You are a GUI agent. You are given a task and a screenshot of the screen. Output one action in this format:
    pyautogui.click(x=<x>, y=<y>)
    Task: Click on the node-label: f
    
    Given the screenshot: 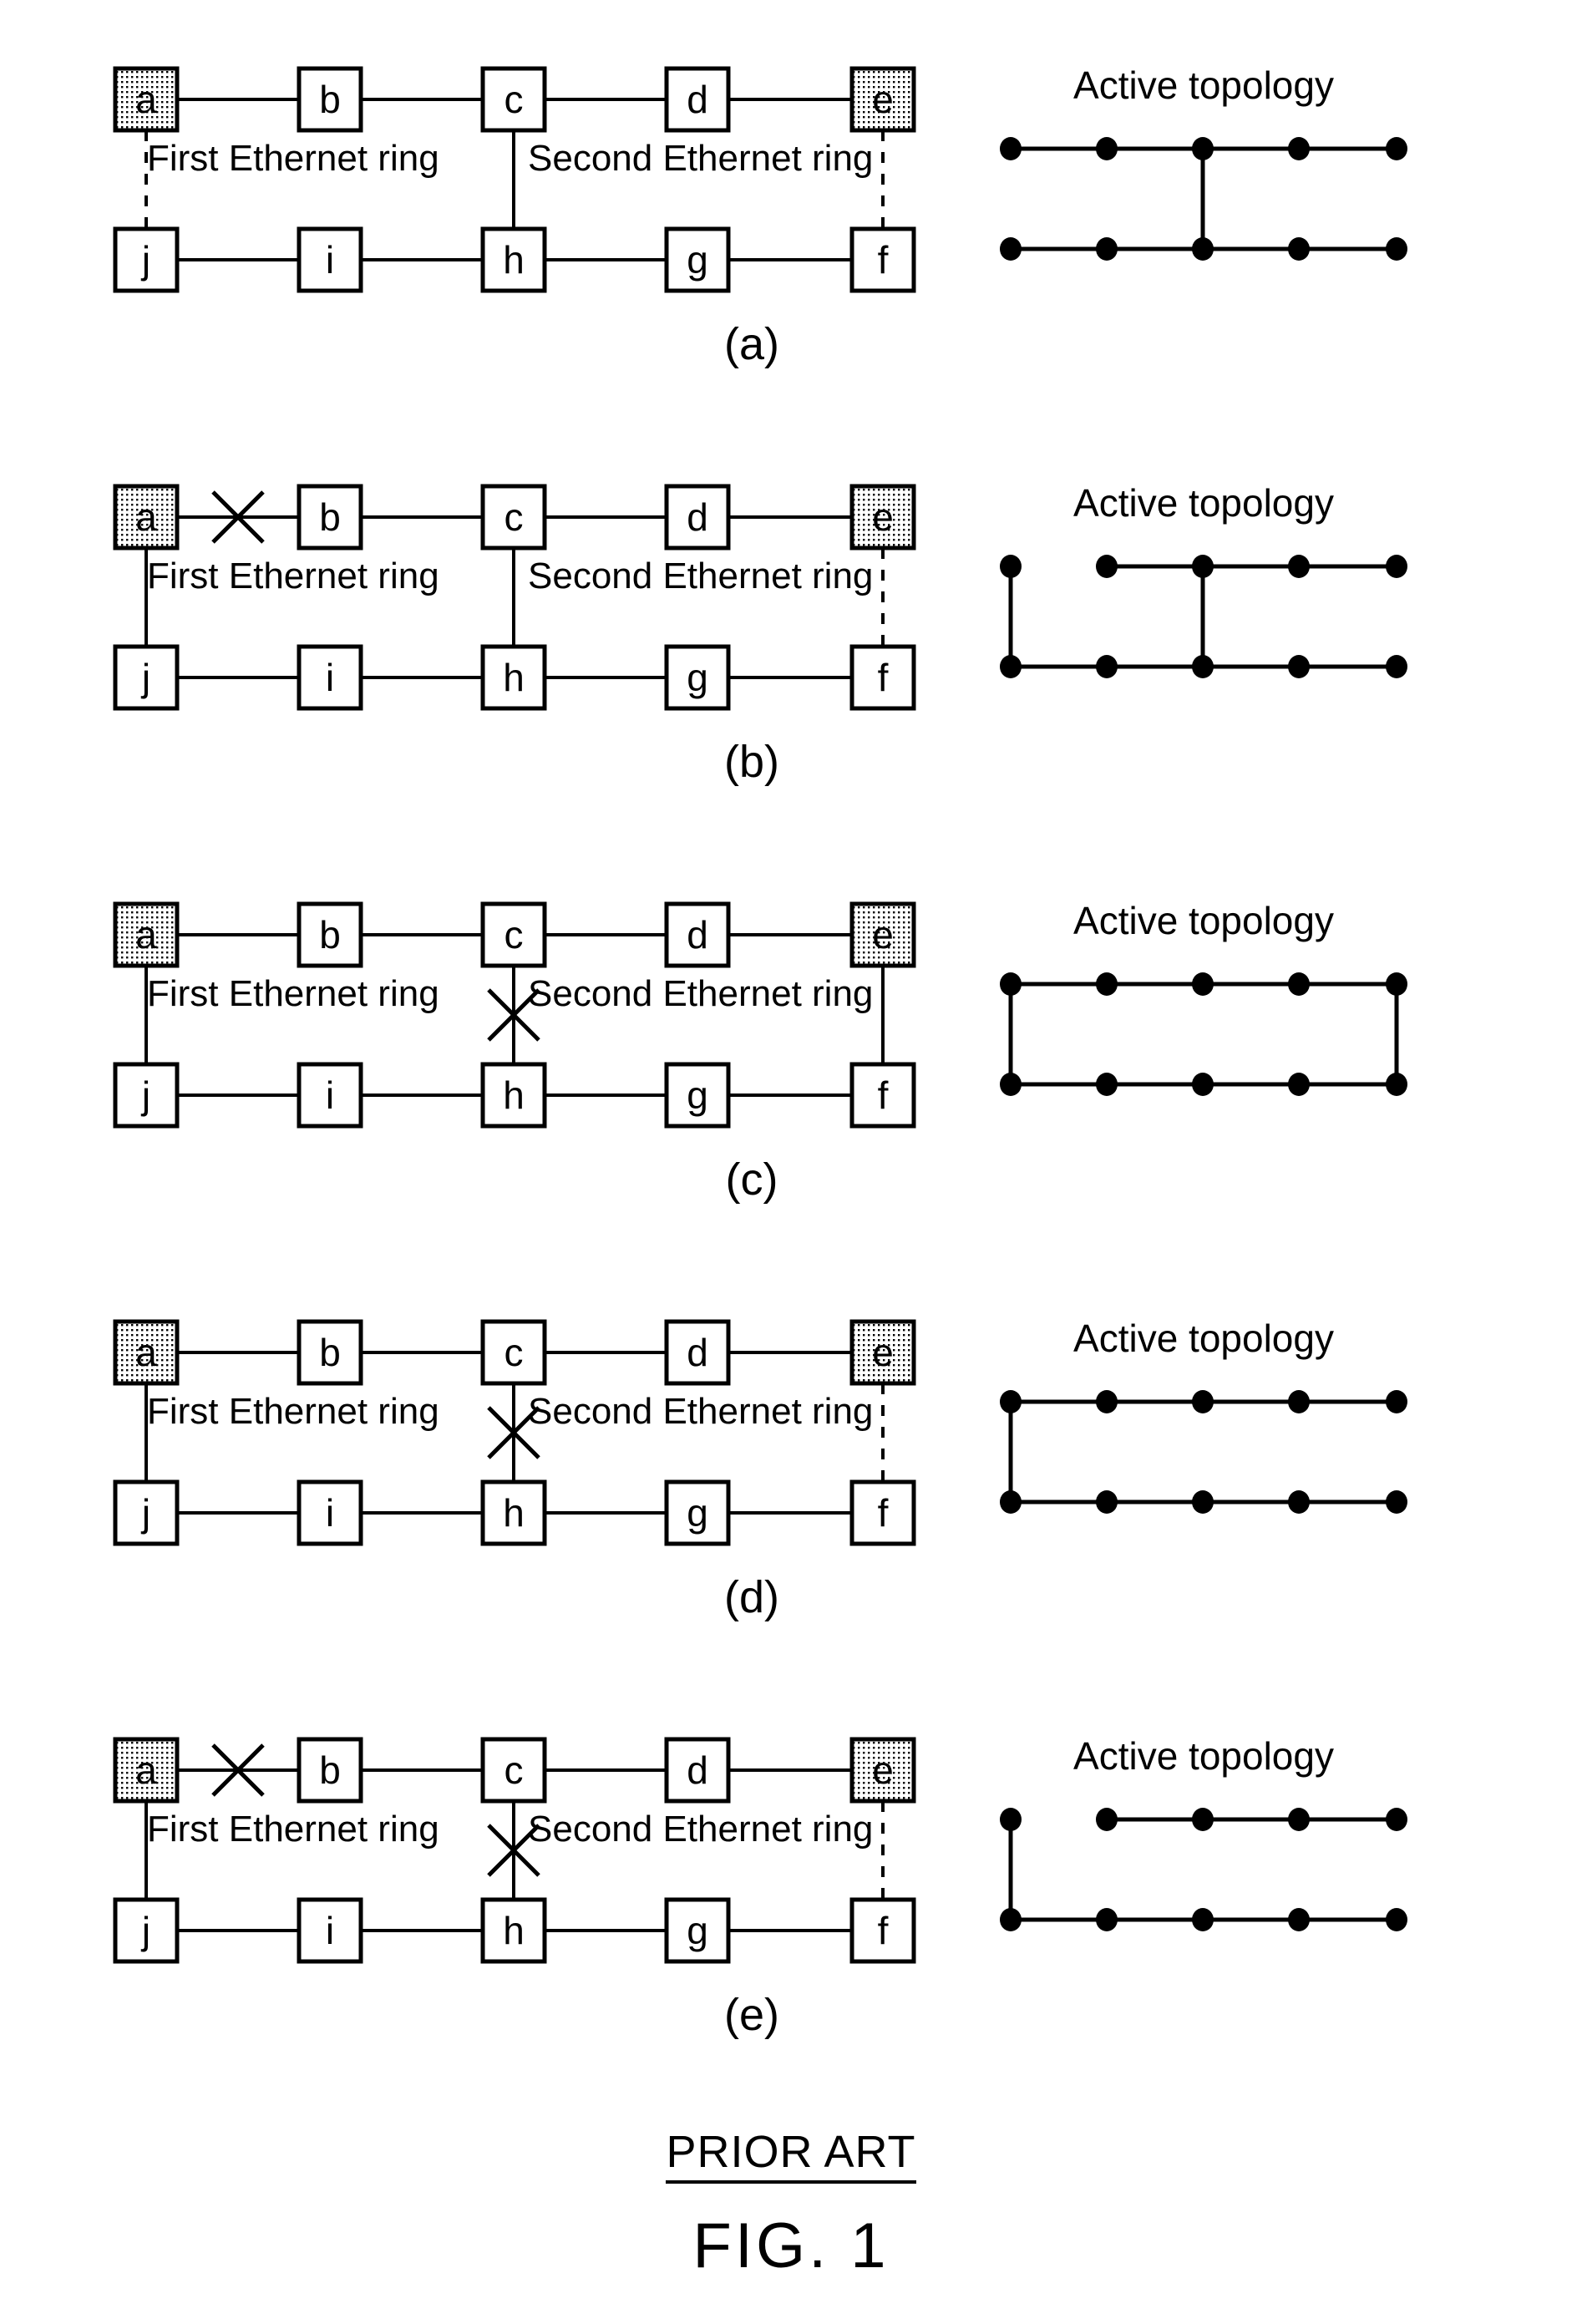 What is the action you would take?
    pyautogui.click(x=883, y=1930)
    